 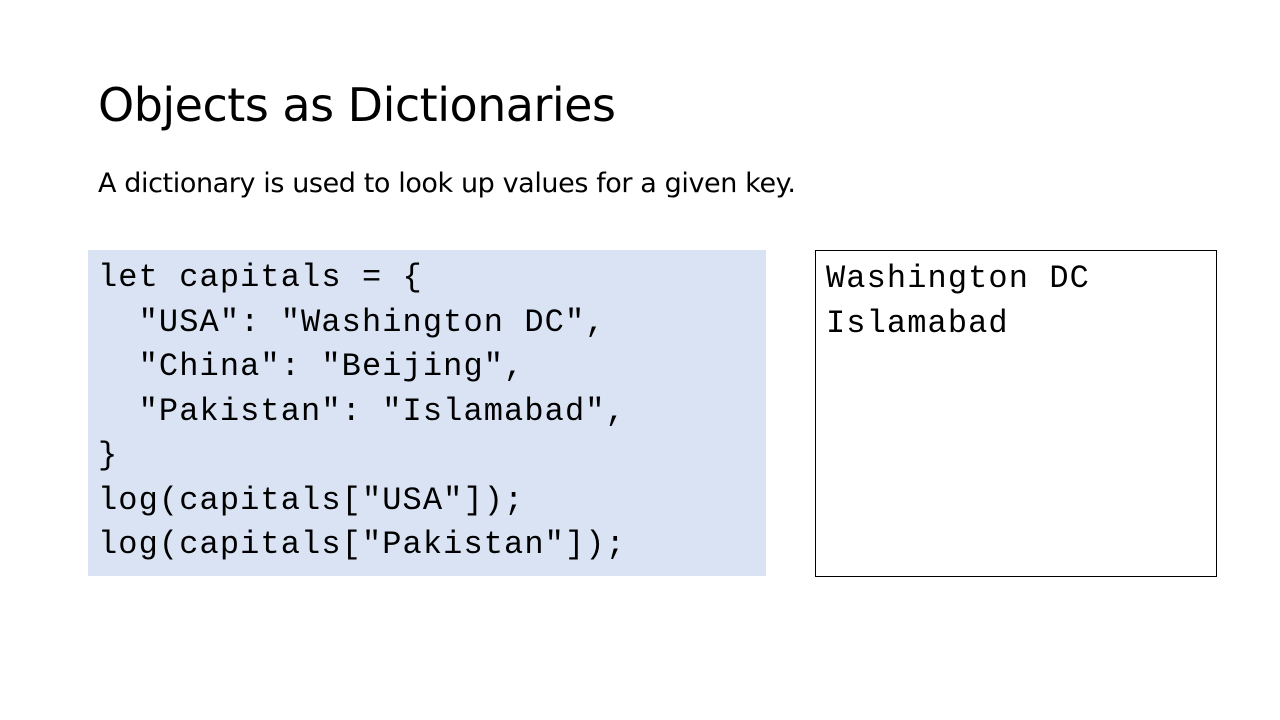 What do you see at coordinates (357, 105) in the screenshot?
I see `slide-title: Objects as Dictionaries` at bounding box center [357, 105].